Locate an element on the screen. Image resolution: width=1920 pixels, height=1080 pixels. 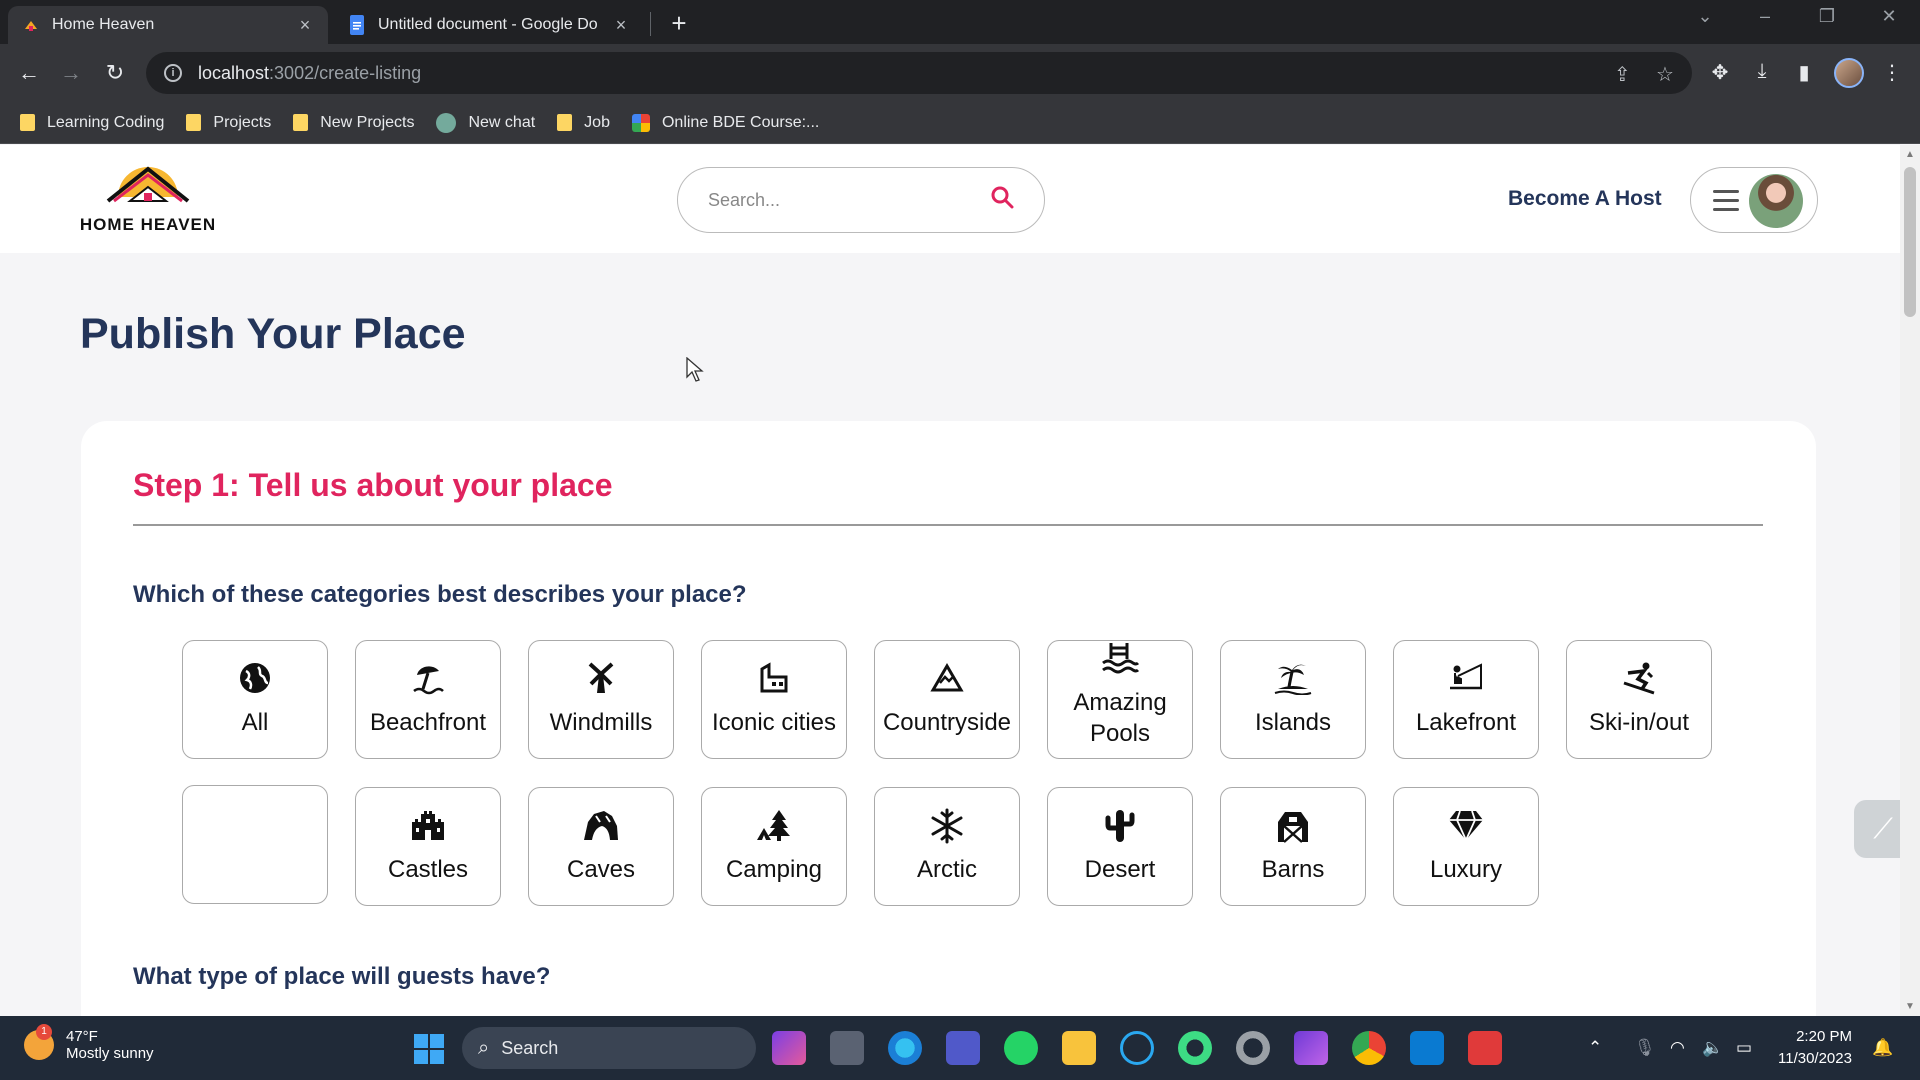
profile-avatar is located at coordinates (1849, 73).